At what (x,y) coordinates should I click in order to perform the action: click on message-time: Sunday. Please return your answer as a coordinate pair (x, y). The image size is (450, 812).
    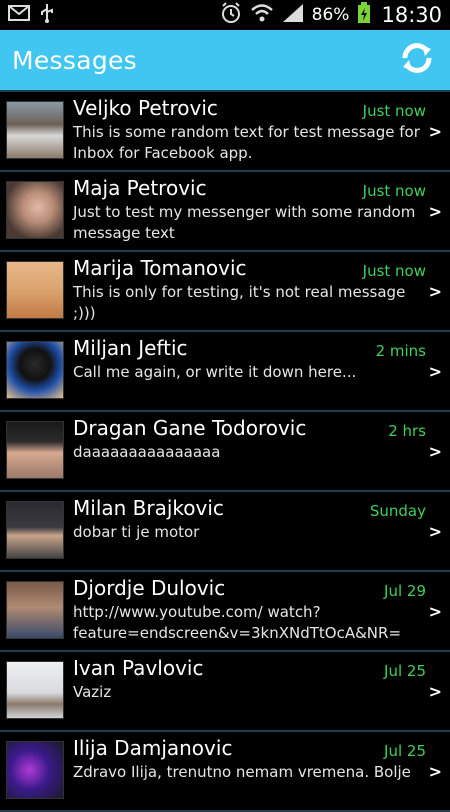
    Looking at the image, I should click on (397, 511).